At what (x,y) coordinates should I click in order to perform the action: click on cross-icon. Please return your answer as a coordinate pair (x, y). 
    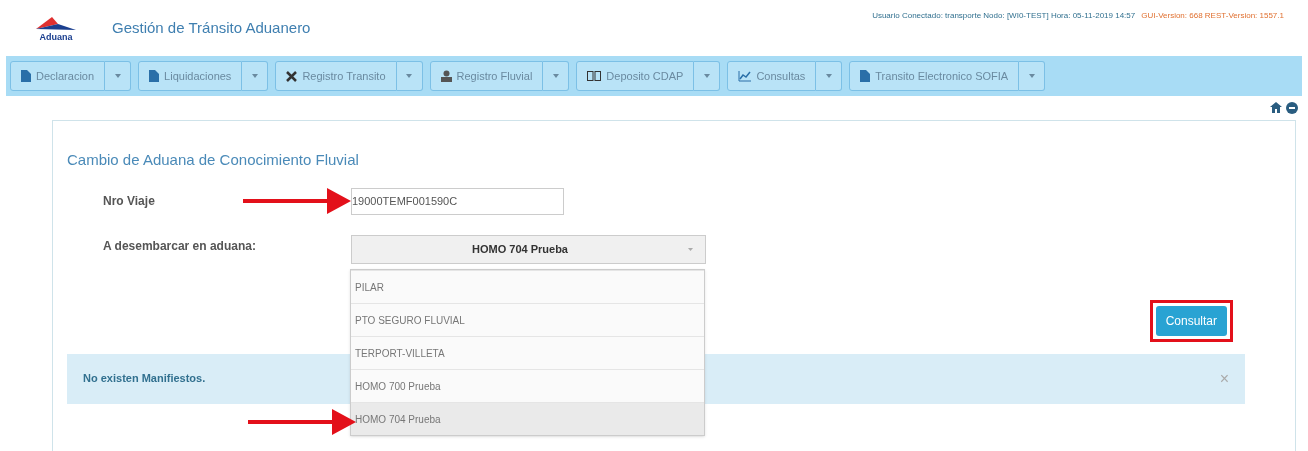
    Looking at the image, I should click on (292, 76).